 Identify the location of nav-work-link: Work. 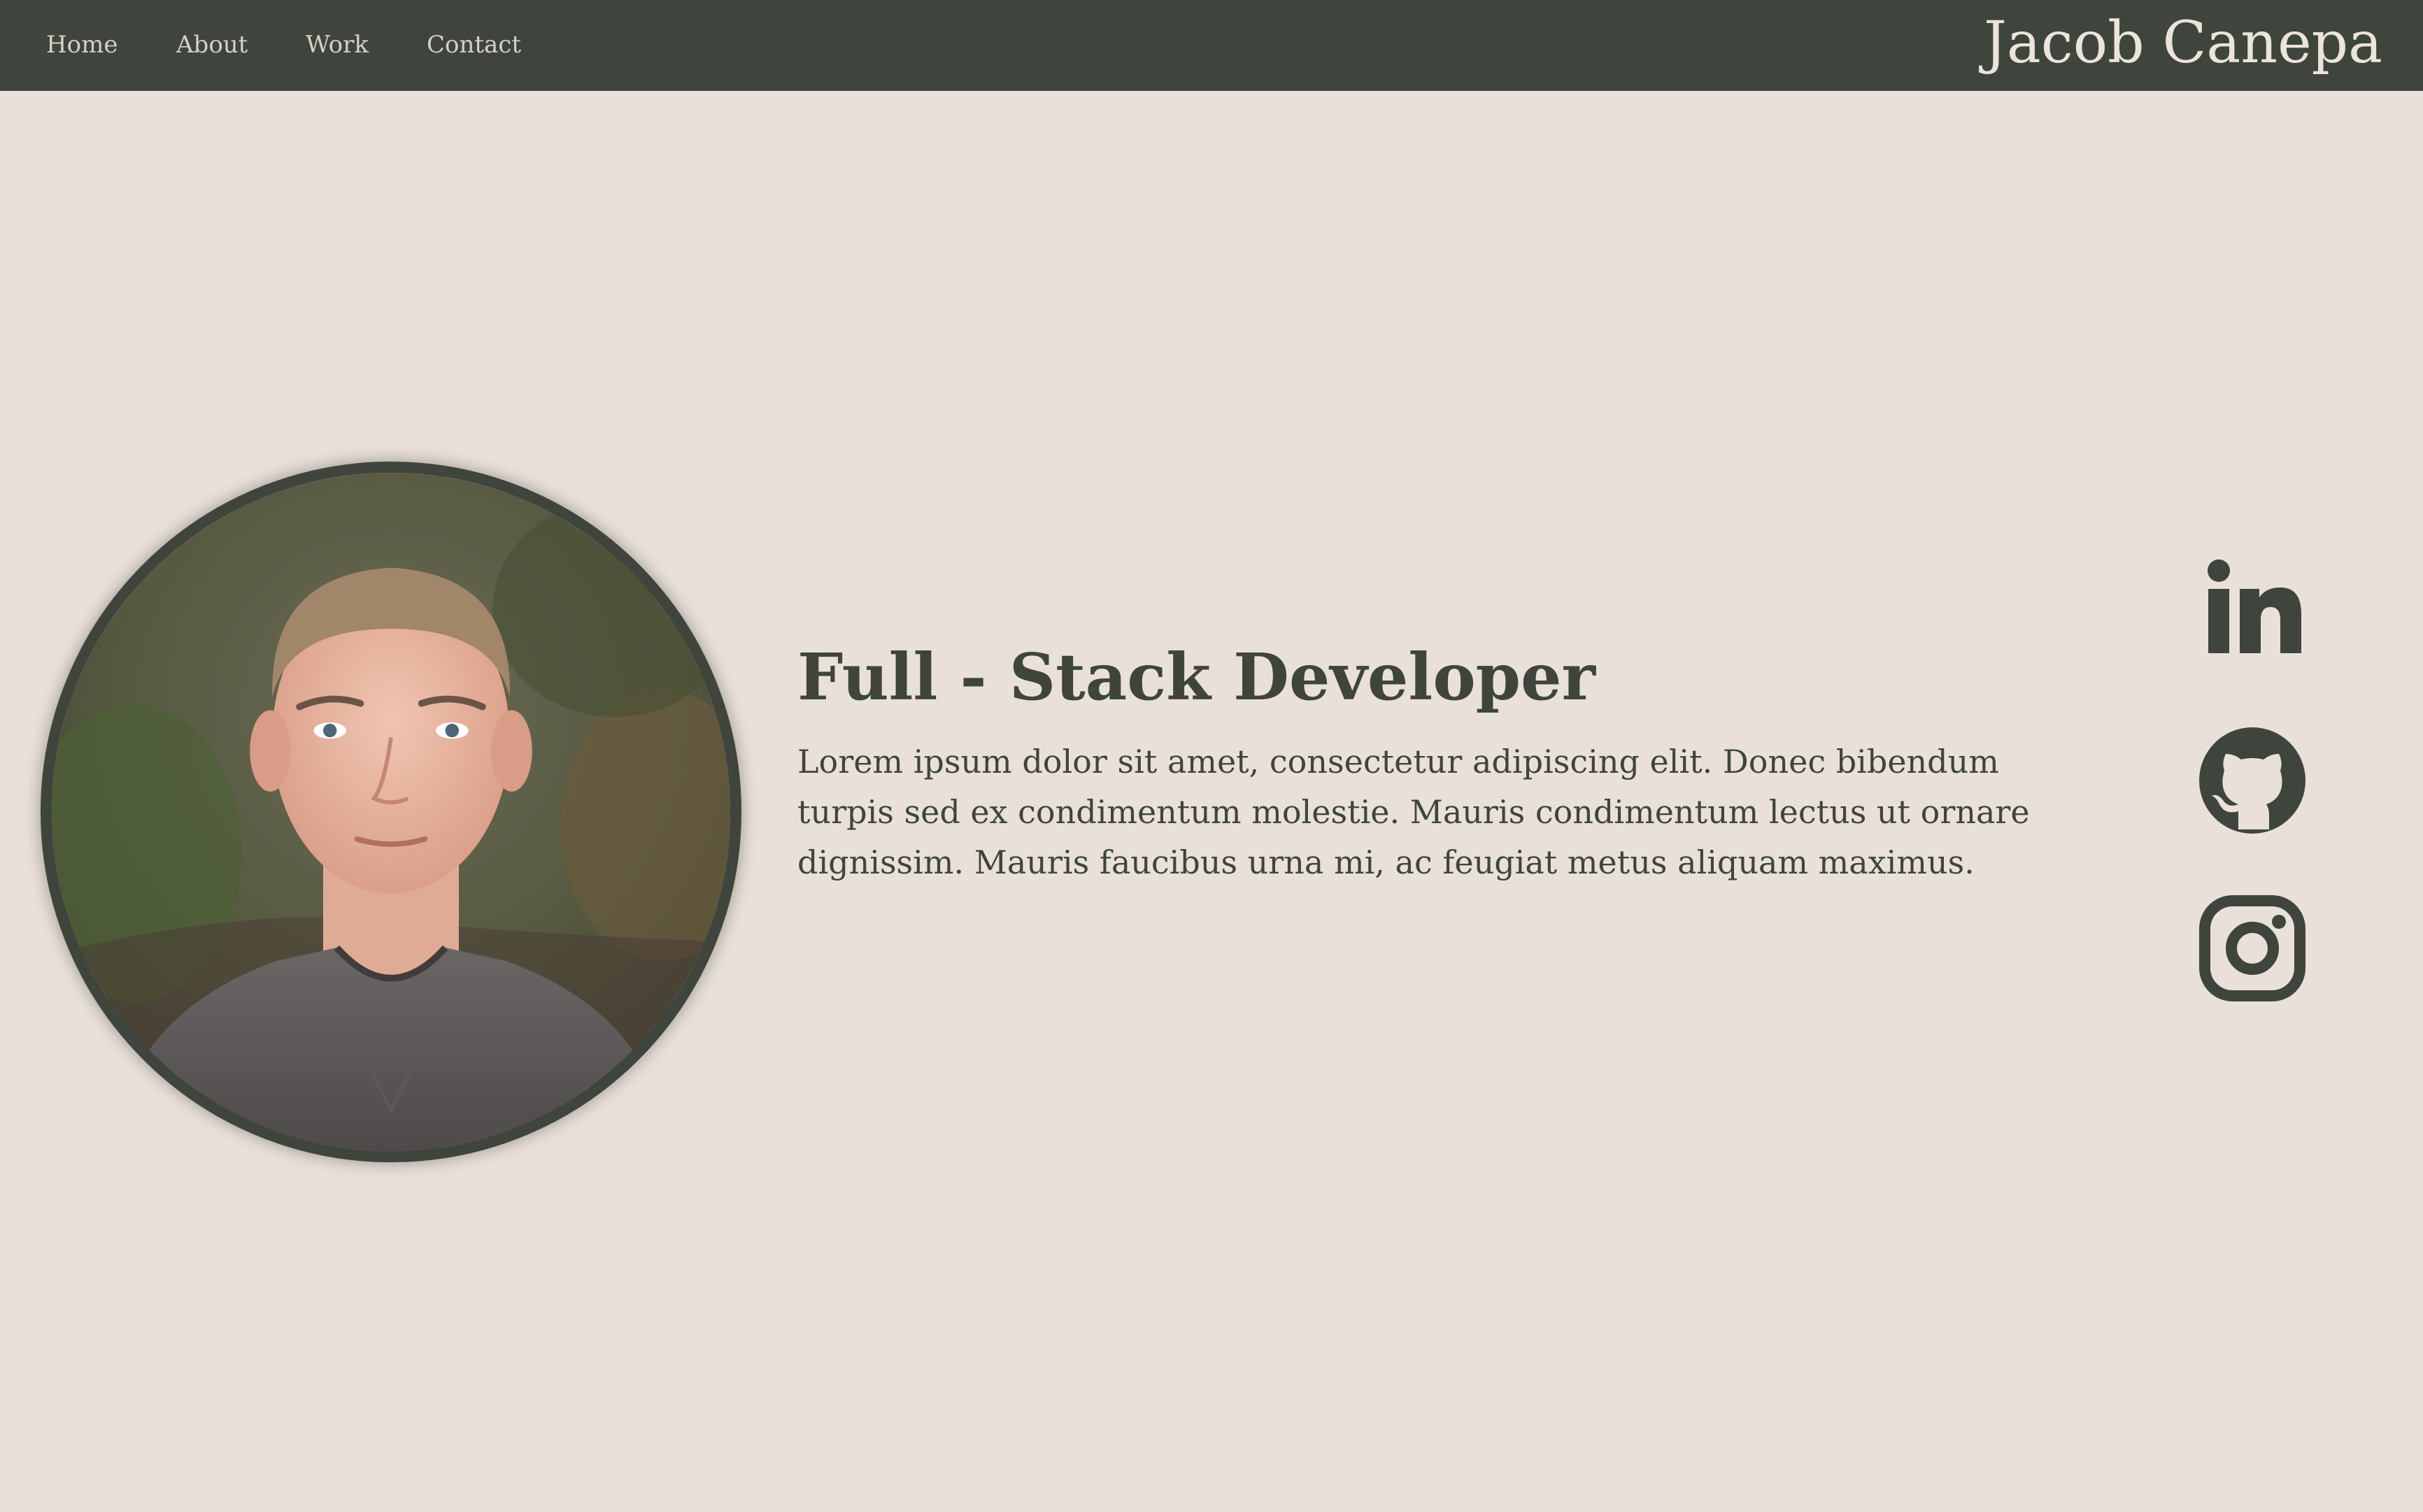
(337, 45).